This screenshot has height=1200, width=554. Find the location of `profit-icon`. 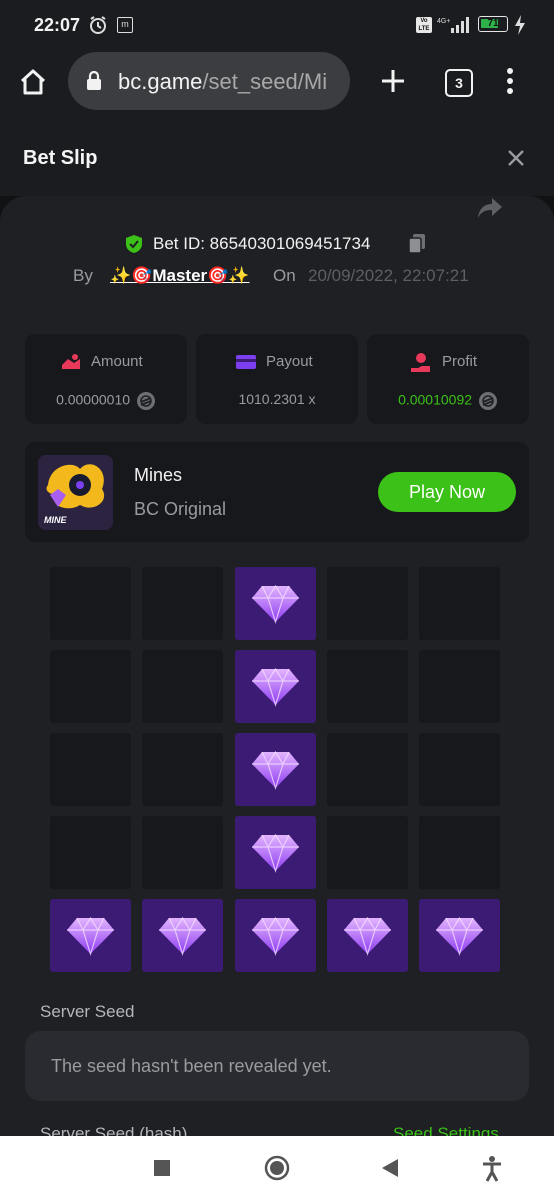

profit-icon is located at coordinates (421, 365).